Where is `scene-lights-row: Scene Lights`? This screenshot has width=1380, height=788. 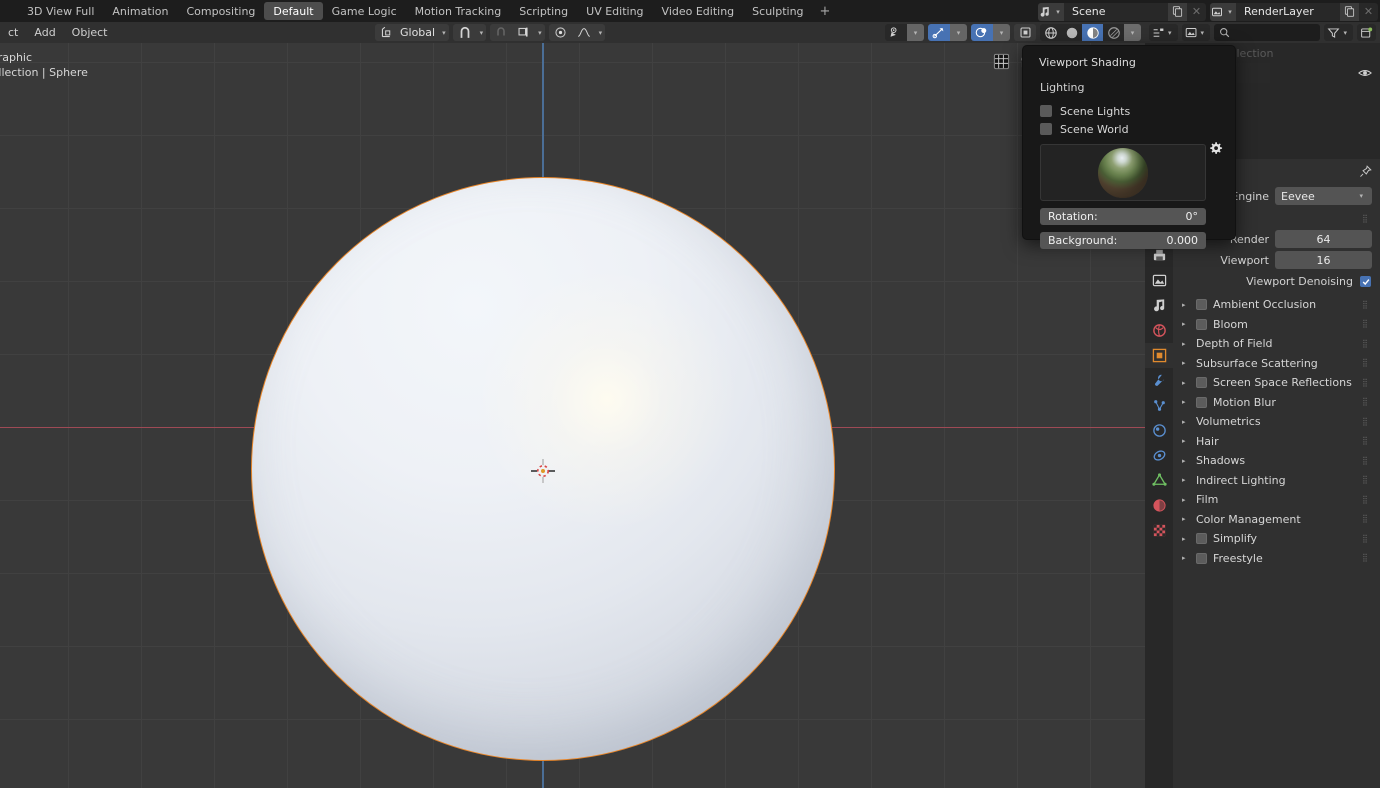
scene-lights-row: Scene Lights is located at coordinates (1133, 111).